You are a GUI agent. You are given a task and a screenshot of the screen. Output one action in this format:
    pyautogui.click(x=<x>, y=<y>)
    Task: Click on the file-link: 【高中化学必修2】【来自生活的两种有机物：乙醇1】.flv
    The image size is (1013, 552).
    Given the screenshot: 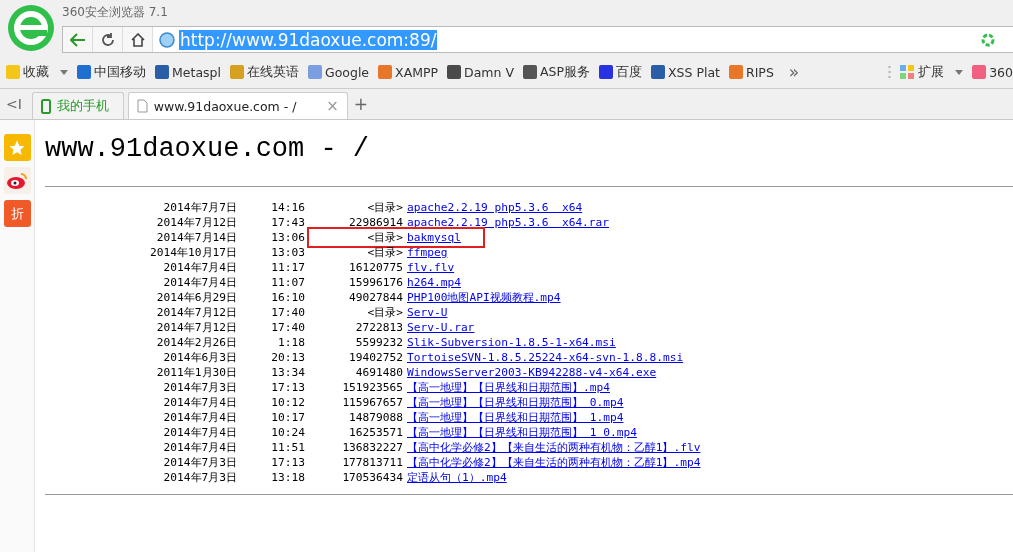 What is the action you would take?
    pyautogui.click(x=554, y=447)
    